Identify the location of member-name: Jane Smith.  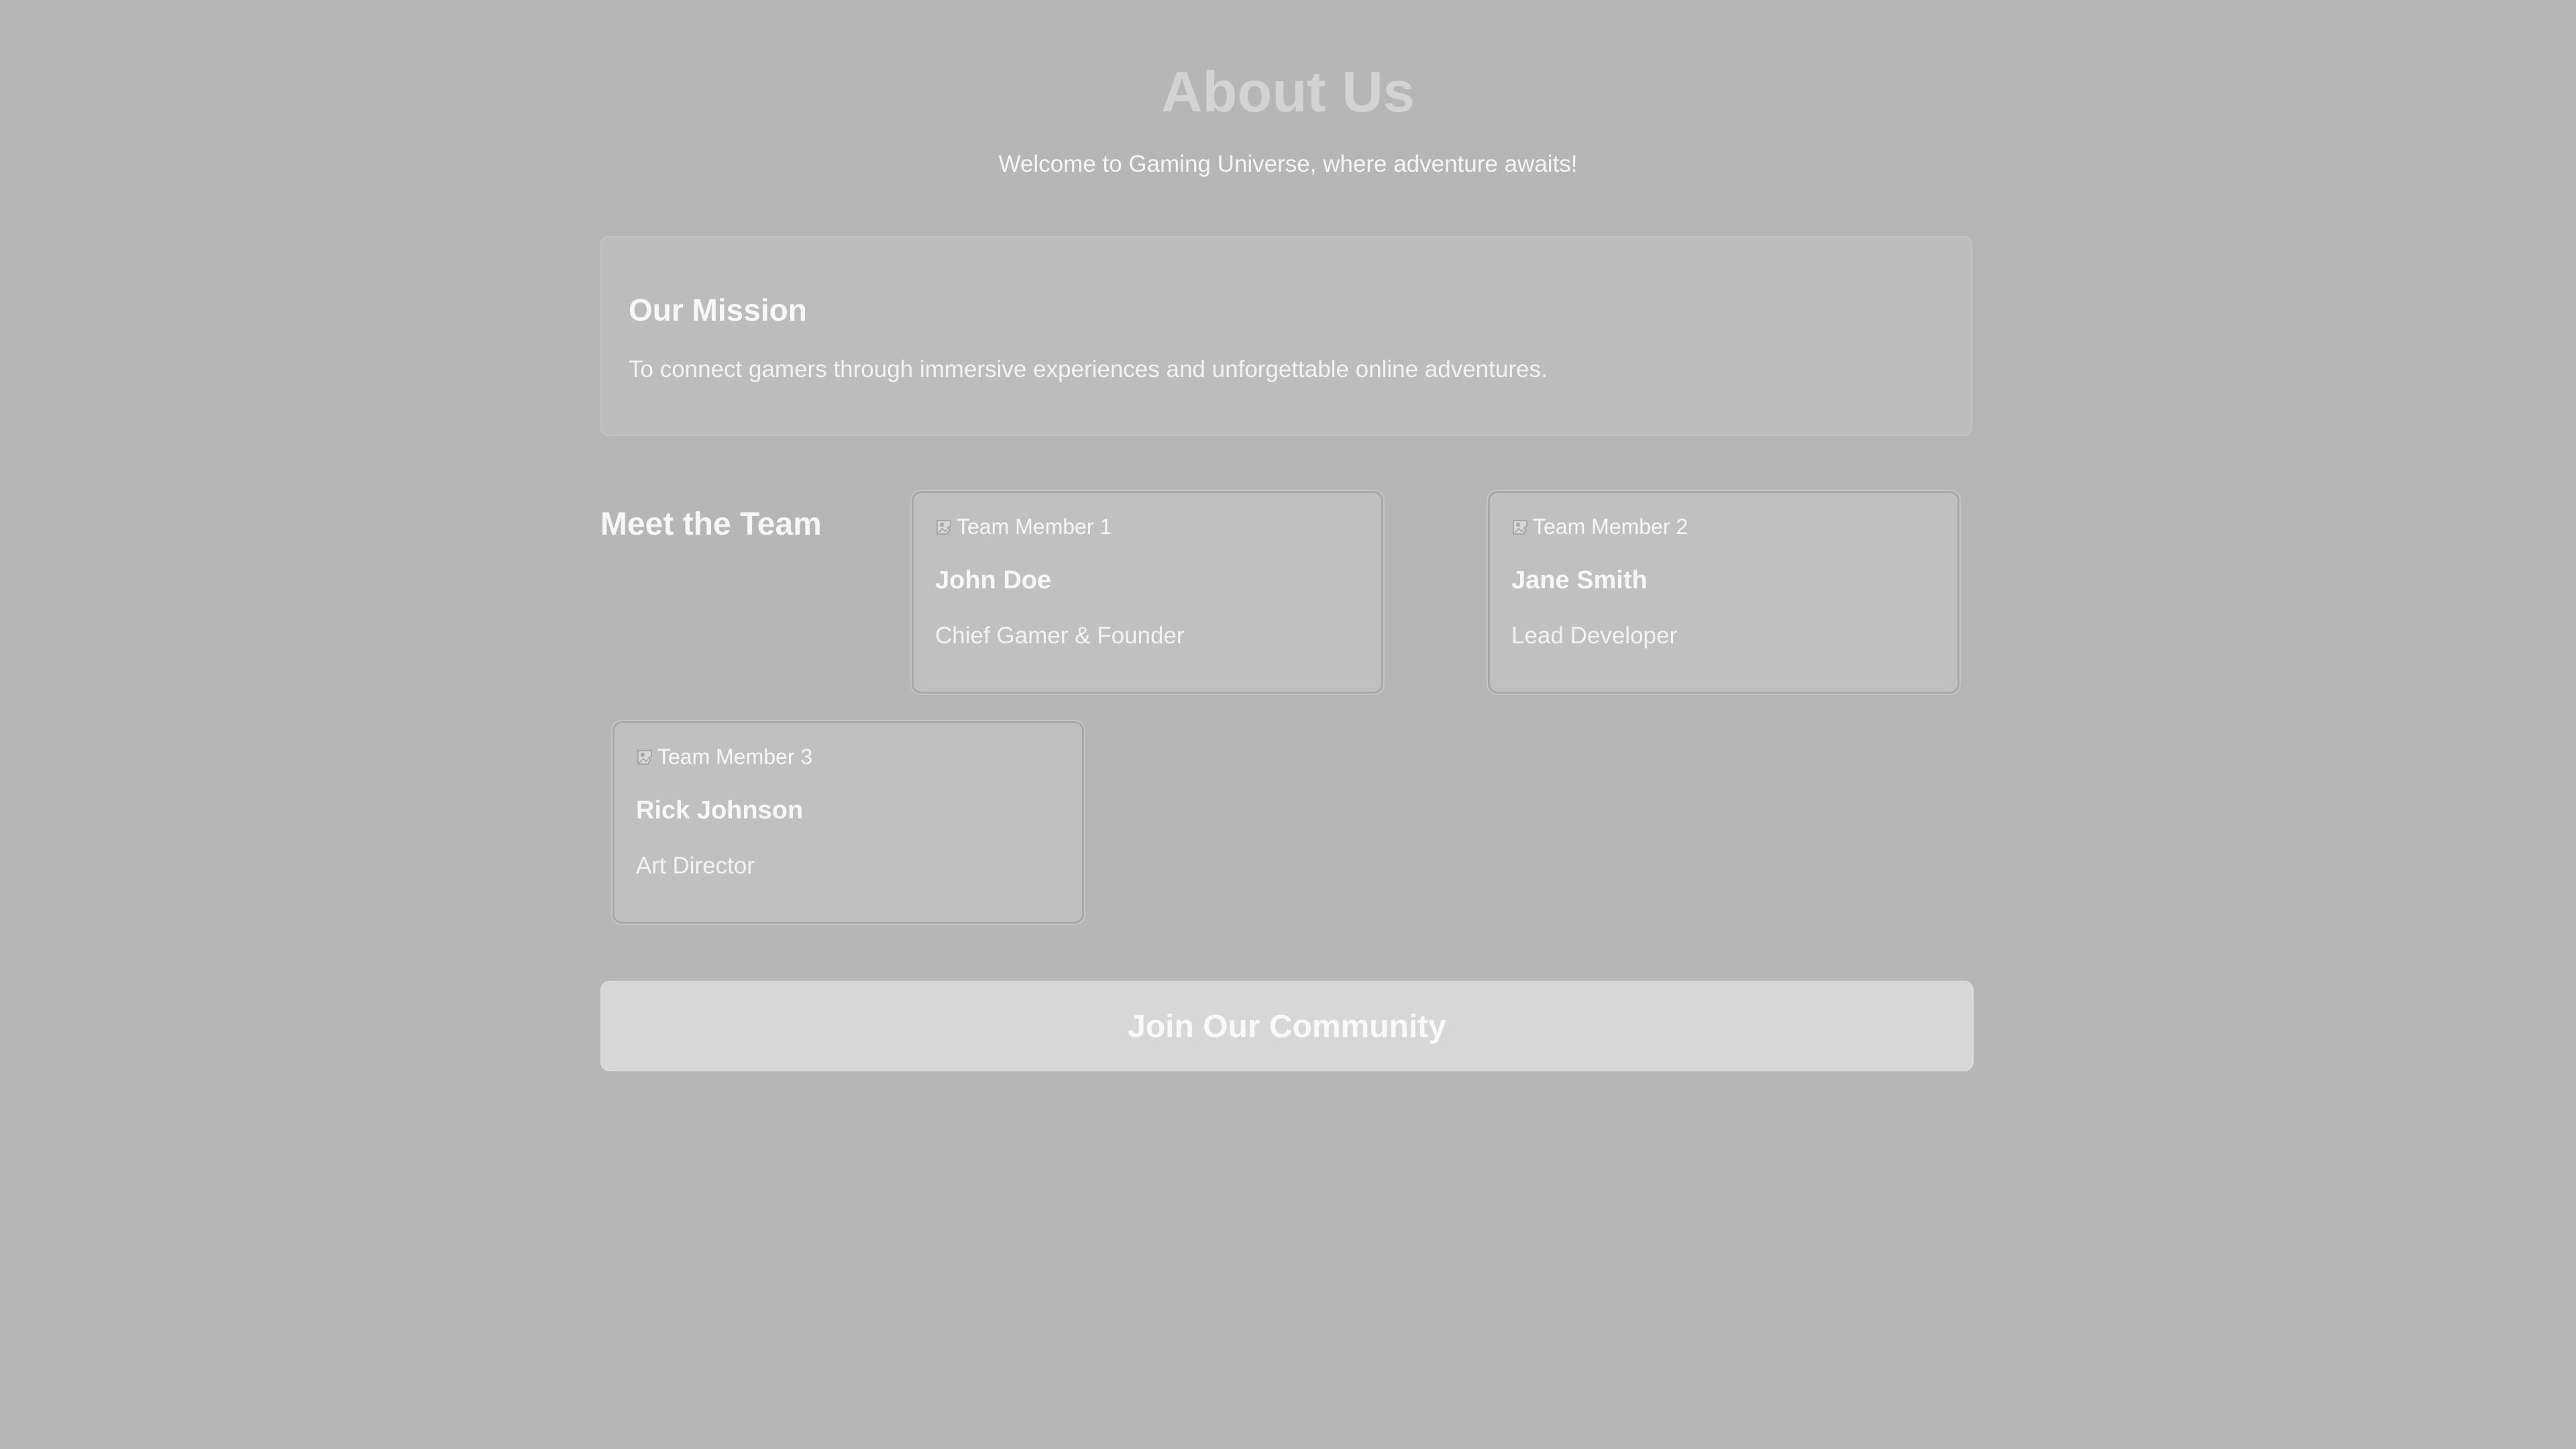
(1579, 580).